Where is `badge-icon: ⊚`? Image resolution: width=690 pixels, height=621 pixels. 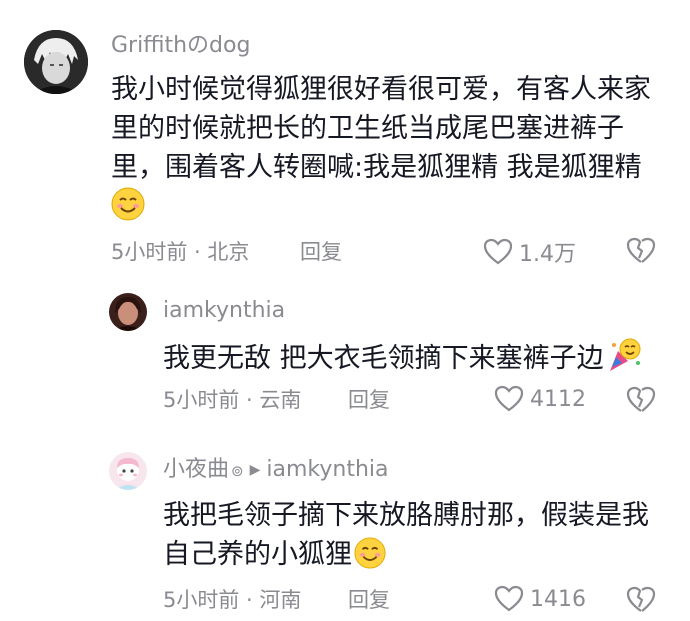 badge-icon: ⊚ is located at coordinates (237, 471).